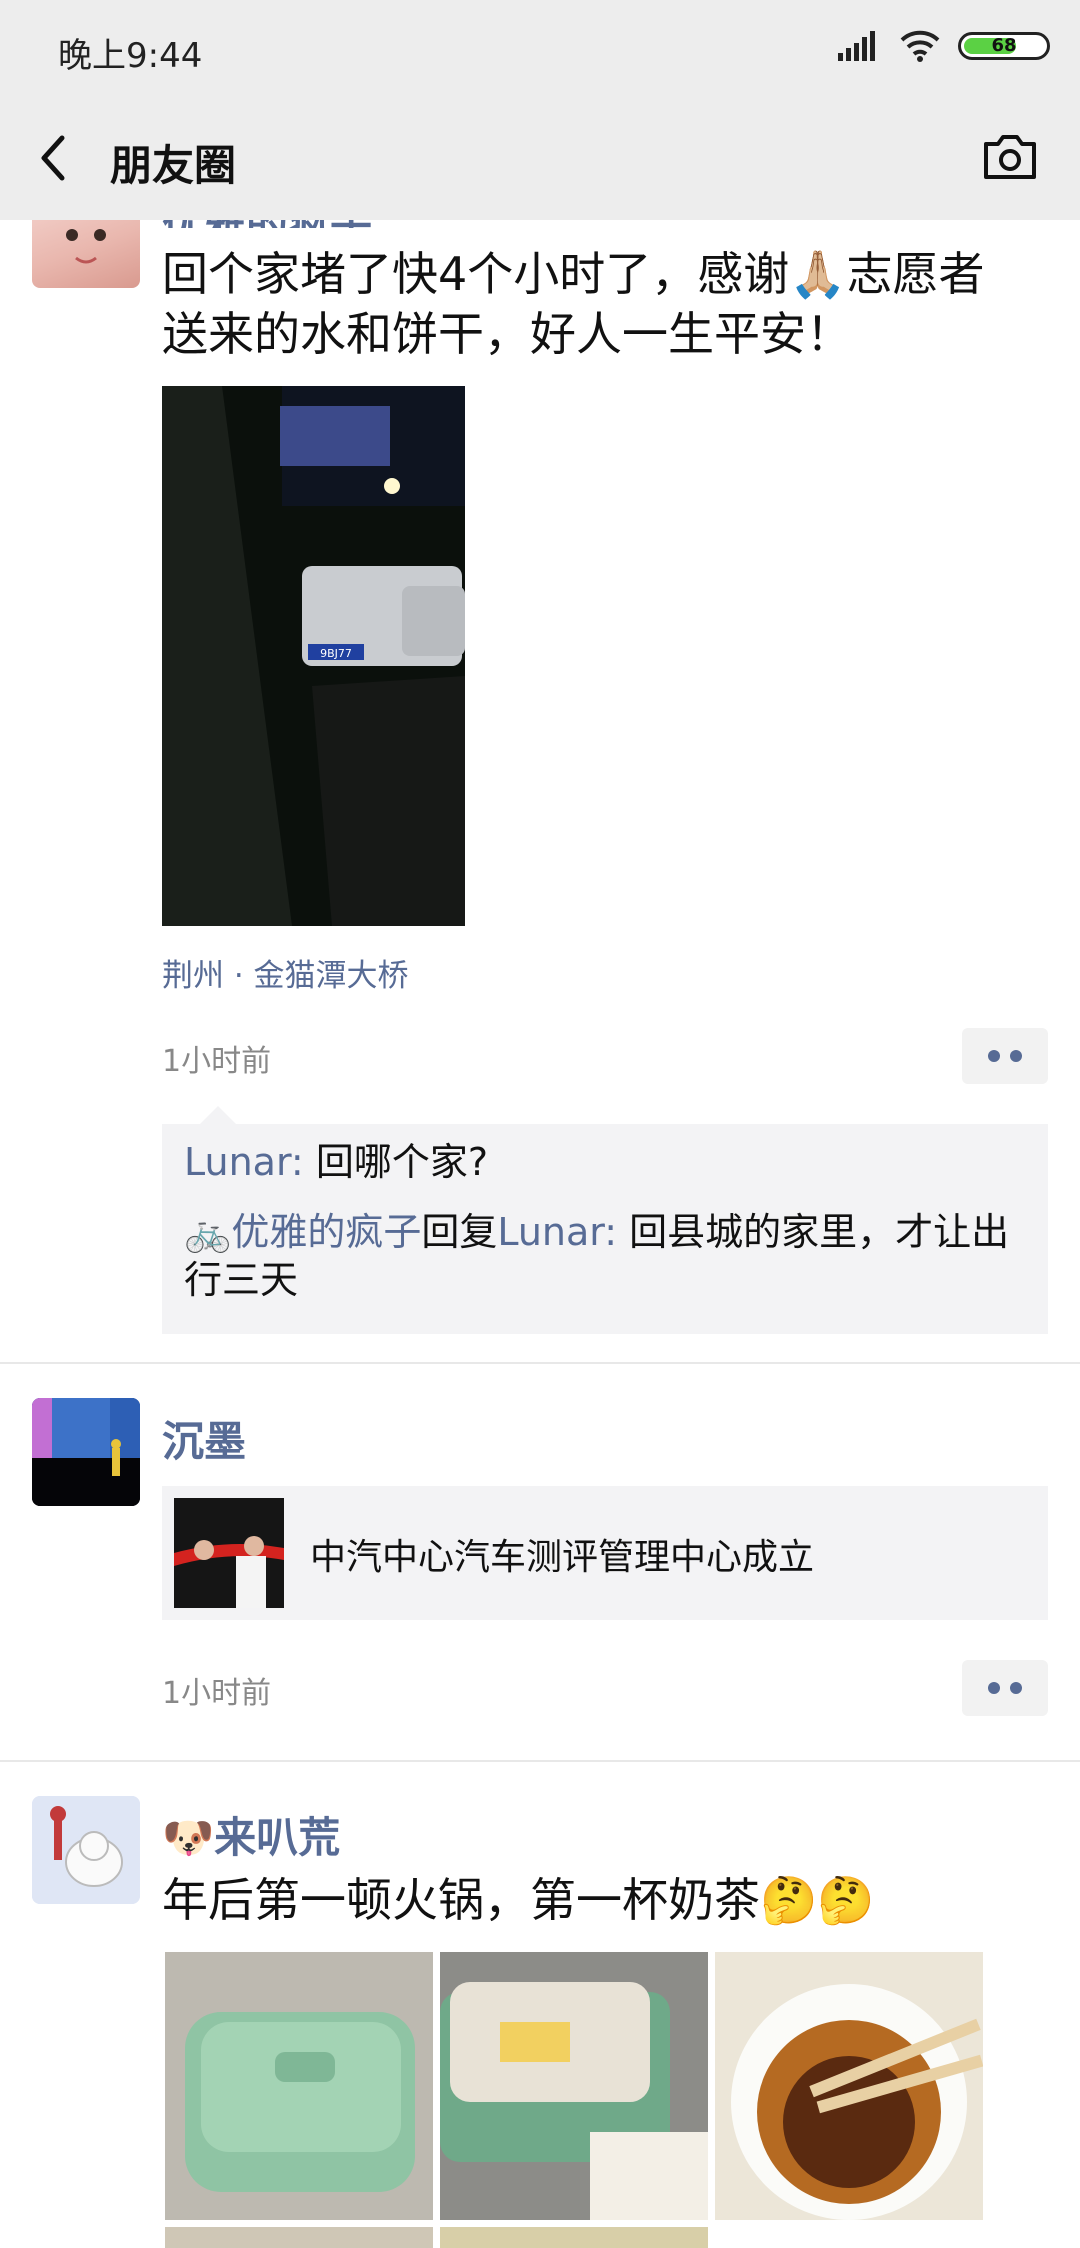 Image resolution: width=1080 pixels, height=2248 pixels. I want to click on avatar-face-image, so click(86, 246).